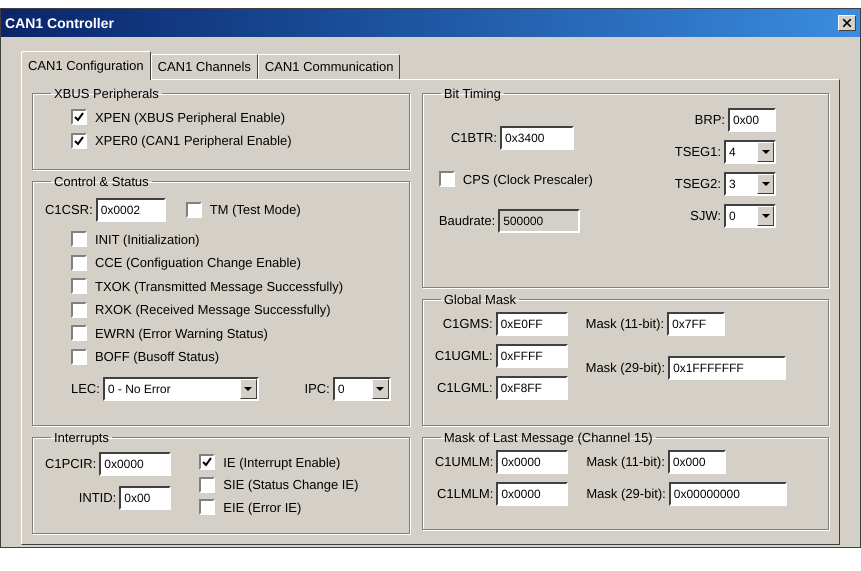 Image resolution: width=861 pixels, height=571 pixels. What do you see at coordinates (317, 389) in the screenshot?
I see `field-label: IPC:` at bounding box center [317, 389].